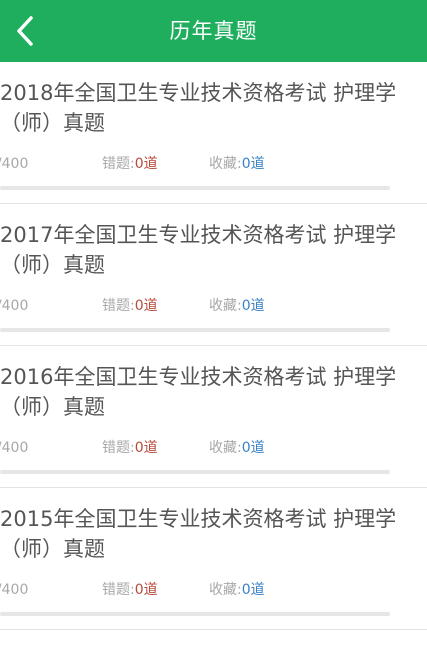  Describe the element at coordinates (198, 108) in the screenshot. I see `exam-title: 2018年全国卫生专业技术资格考试 护理学（师）真题` at that location.